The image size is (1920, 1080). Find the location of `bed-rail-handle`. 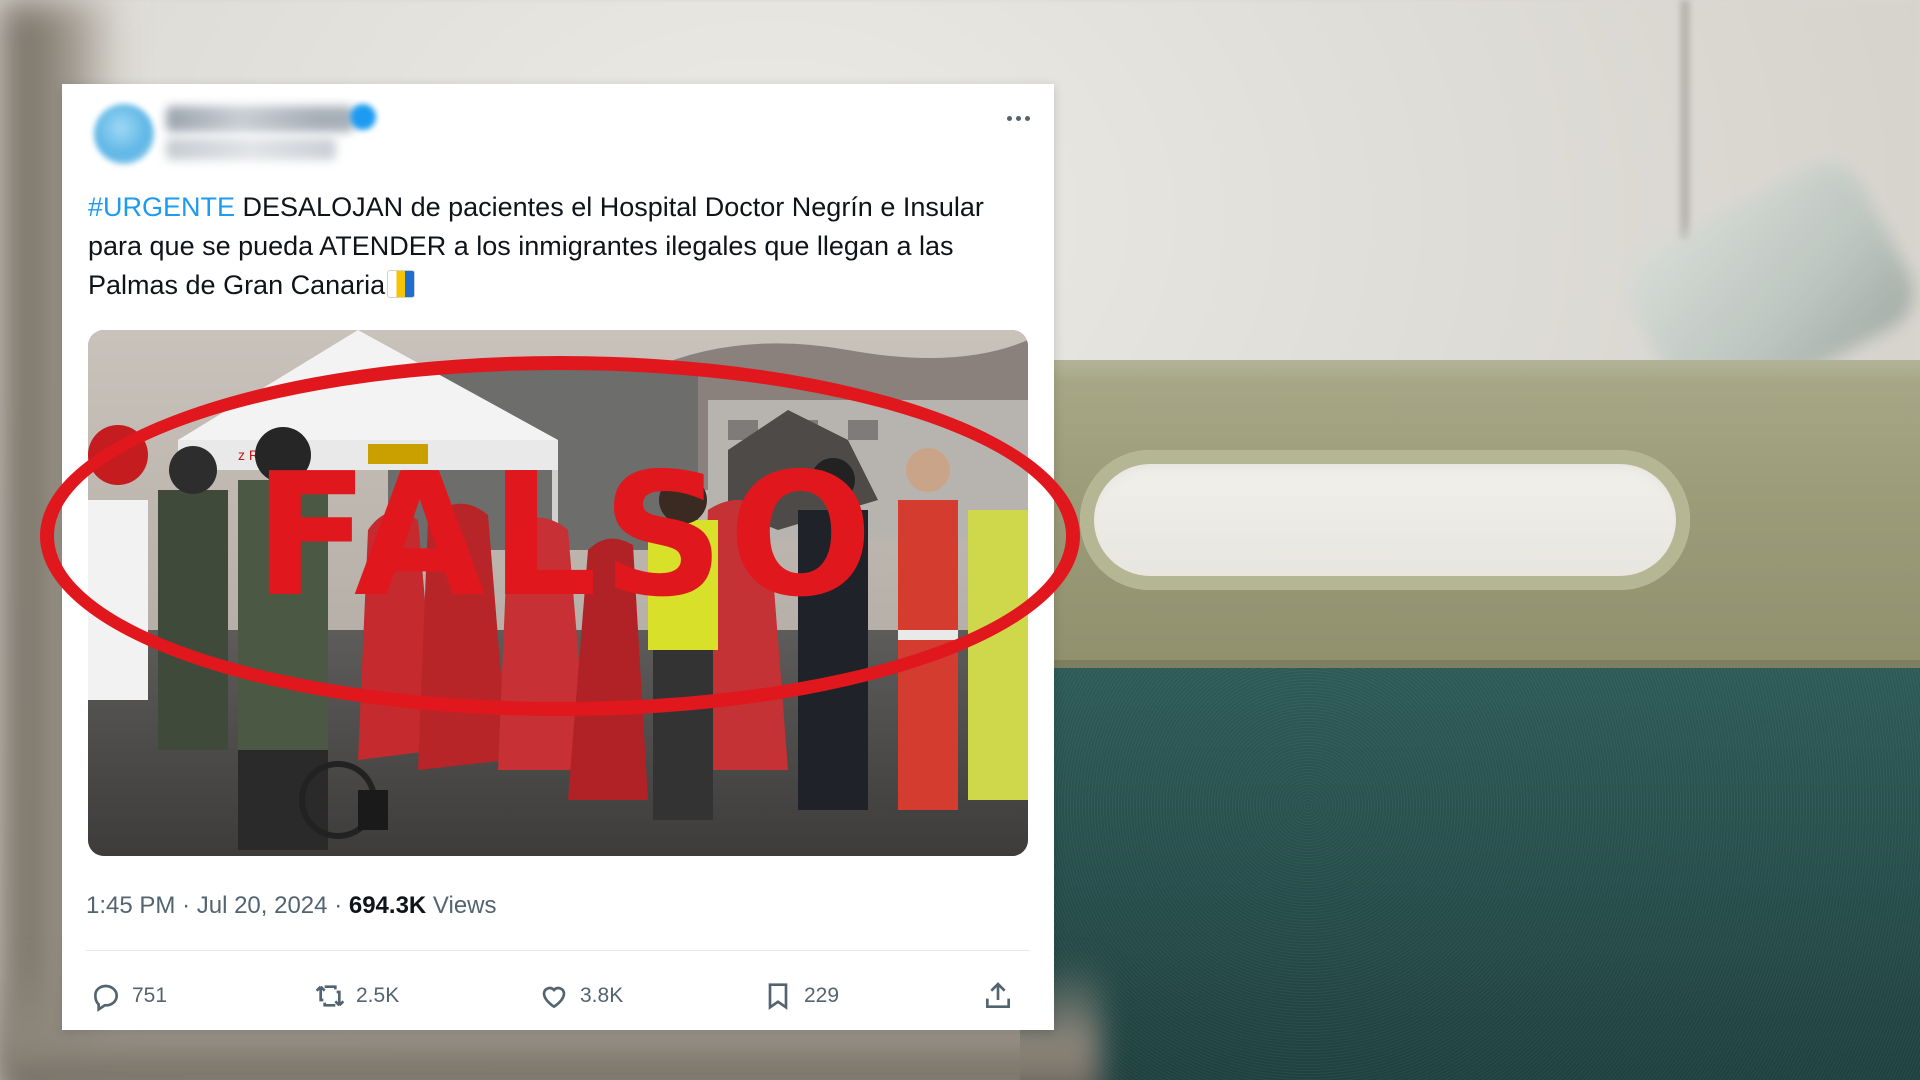

bed-rail-handle is located at coordinates (1385, 520).